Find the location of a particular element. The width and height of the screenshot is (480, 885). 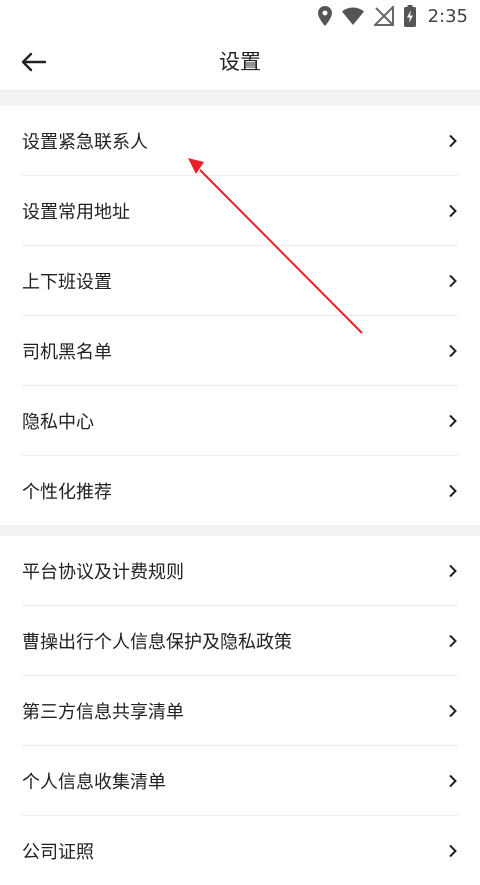

menu-item-label: 公司证照 is located at coordinates (58, 852).